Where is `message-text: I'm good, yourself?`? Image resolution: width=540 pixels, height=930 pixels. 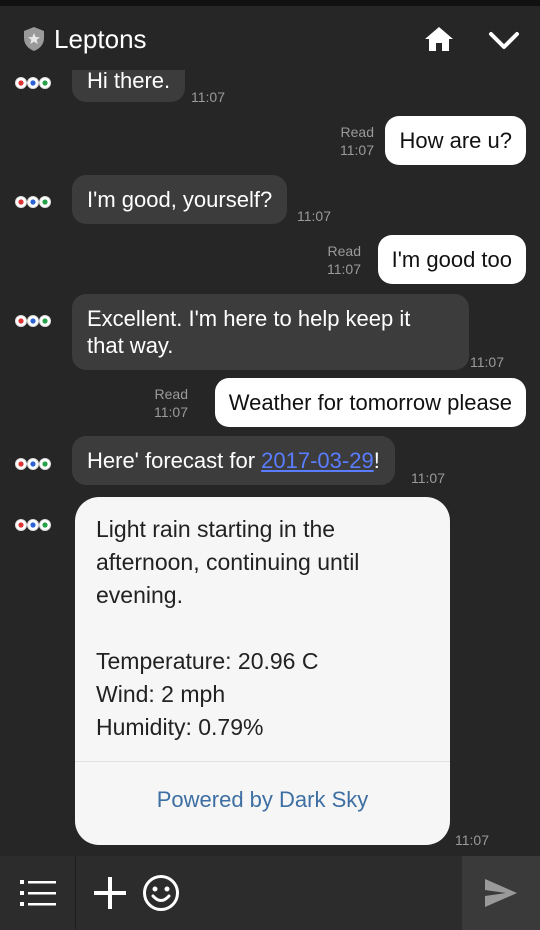
message-text: I'm good, yourself? is located at coordinates (180, 199).